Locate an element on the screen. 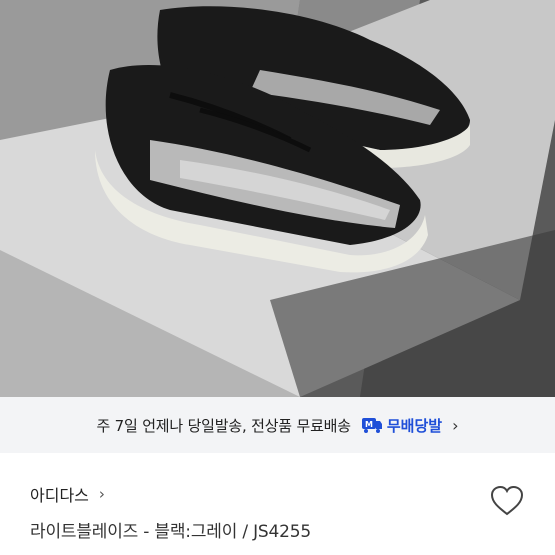 The height and width of the screenshot is (555, 555). svg-text: M is located at coordinates (369, 424).